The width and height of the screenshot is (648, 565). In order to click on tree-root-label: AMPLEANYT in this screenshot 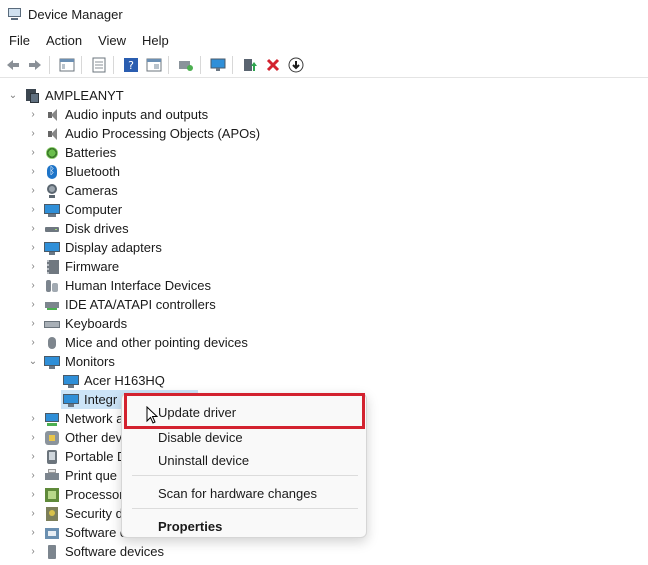, I will do `click(84, 95)`.